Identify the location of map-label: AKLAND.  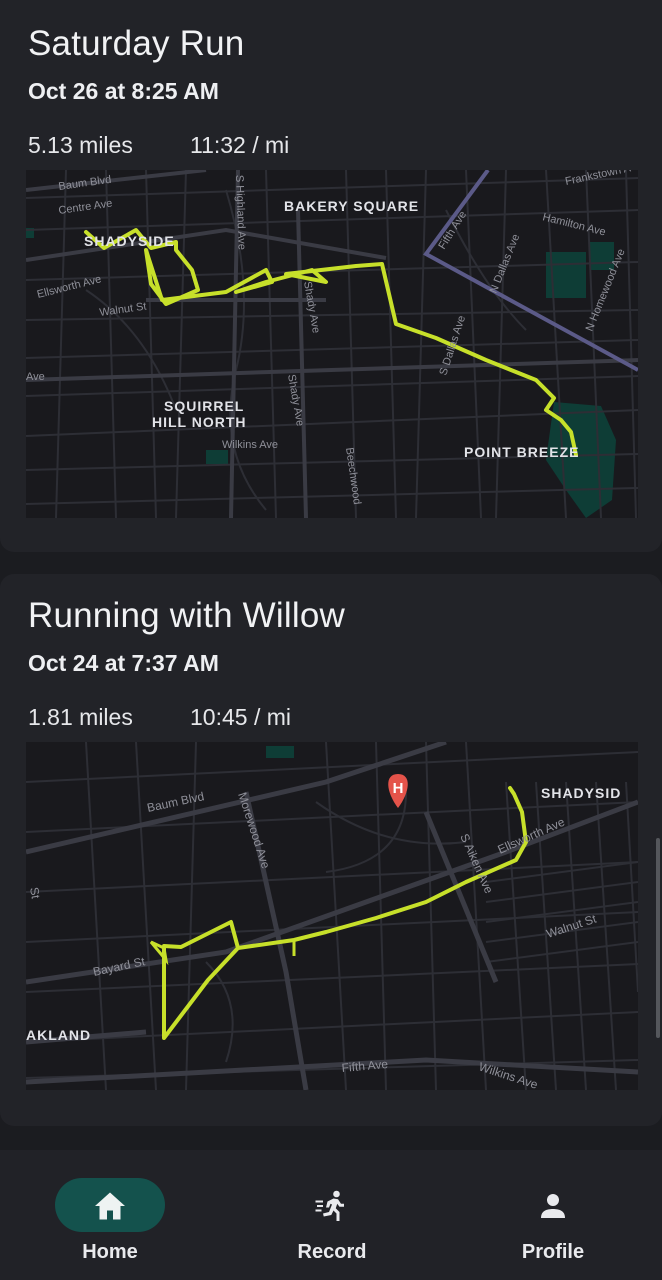
(58, 1035).